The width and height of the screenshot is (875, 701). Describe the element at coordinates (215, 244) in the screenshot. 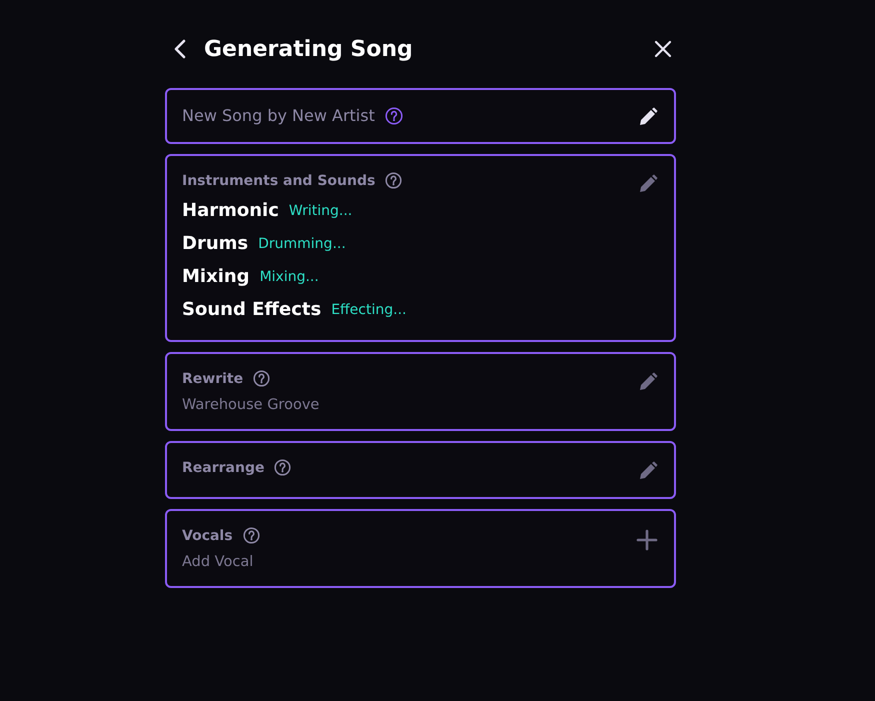

I see `track-name: Drums` at that location.